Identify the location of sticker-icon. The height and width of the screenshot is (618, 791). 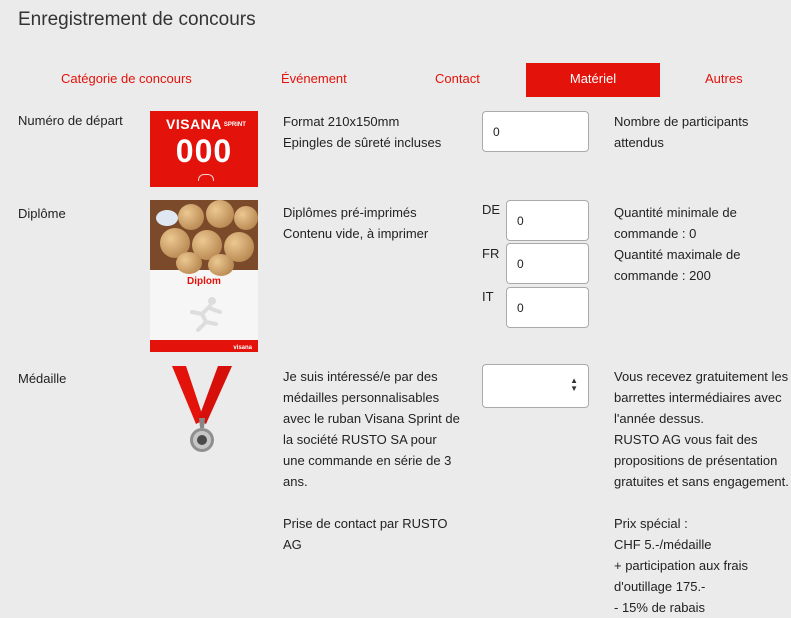
(167, 218).